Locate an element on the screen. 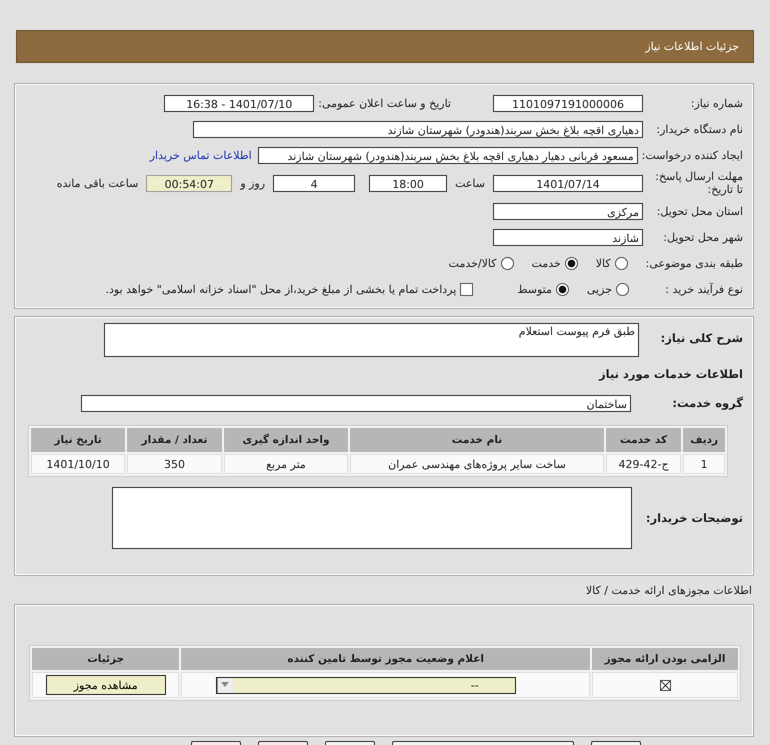  field-label: مهلت ارسال پاسخ: تا تاریخ: is located at coordinates (698, 183).